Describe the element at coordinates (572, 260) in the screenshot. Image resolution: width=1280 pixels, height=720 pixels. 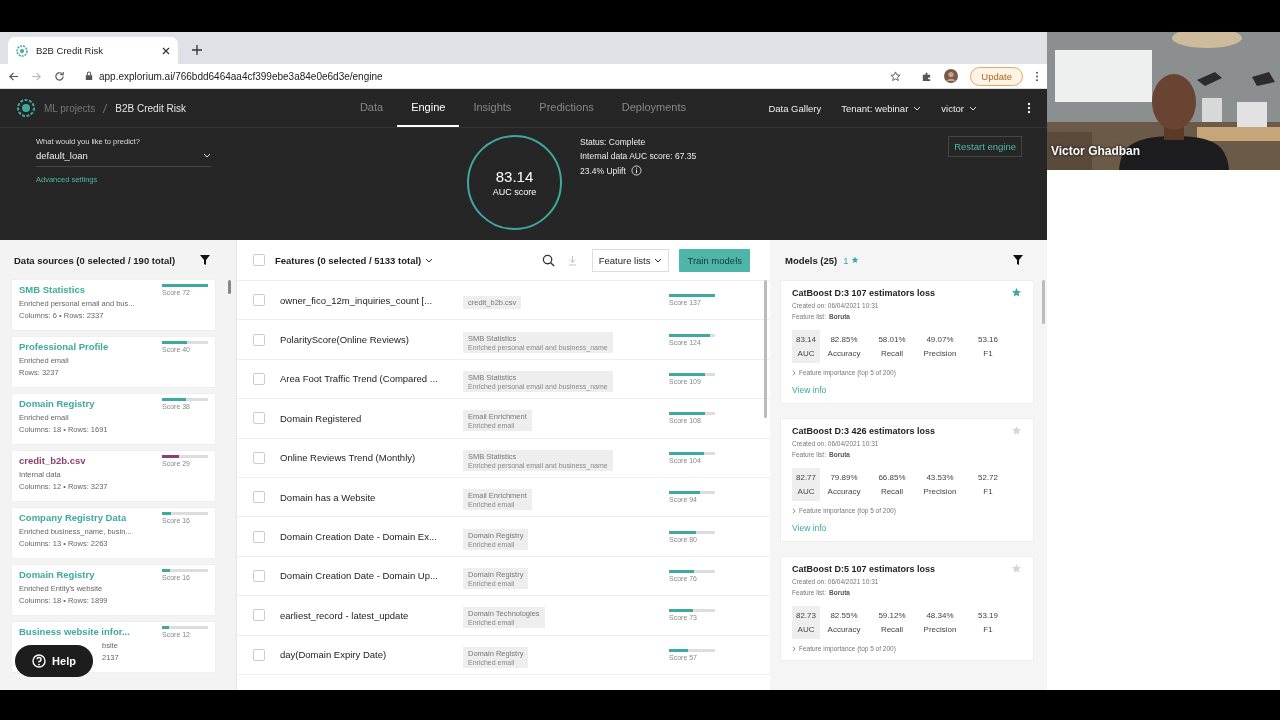
I see `download-icon` at that location.